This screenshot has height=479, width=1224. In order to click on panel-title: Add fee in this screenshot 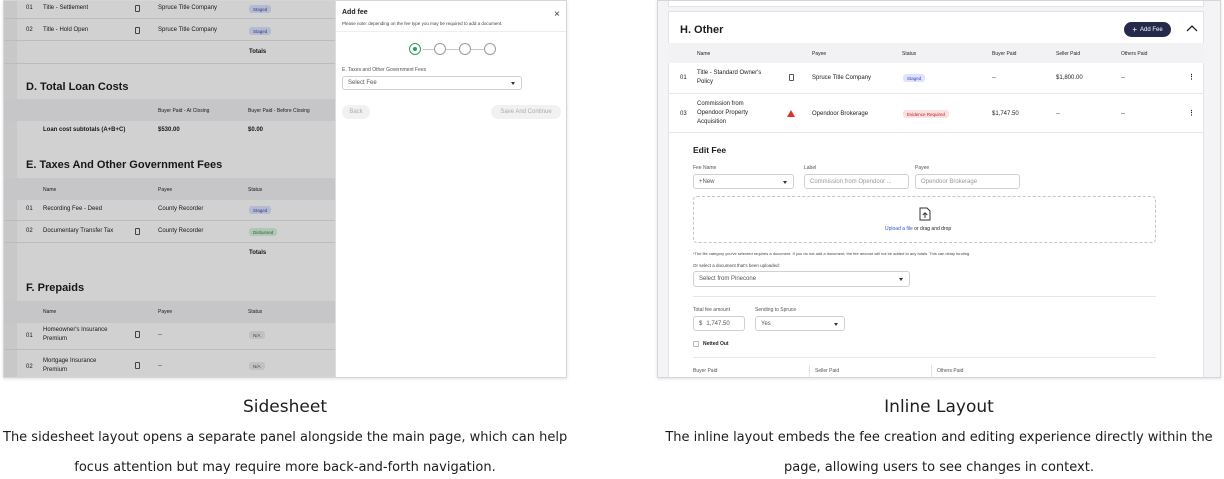, I will do `click(355, 12)`.